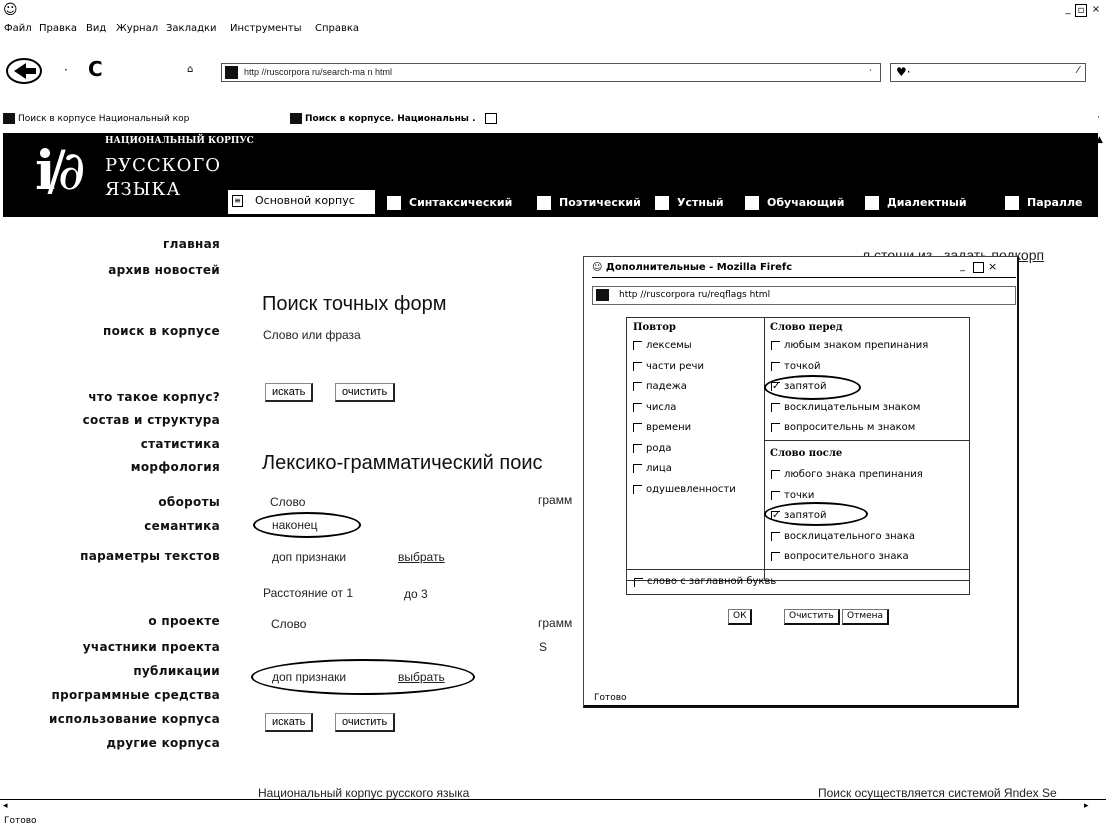  I want to click on popup-url-bar: http //ruscorpora ru/reqflags html, so click(804, 295).